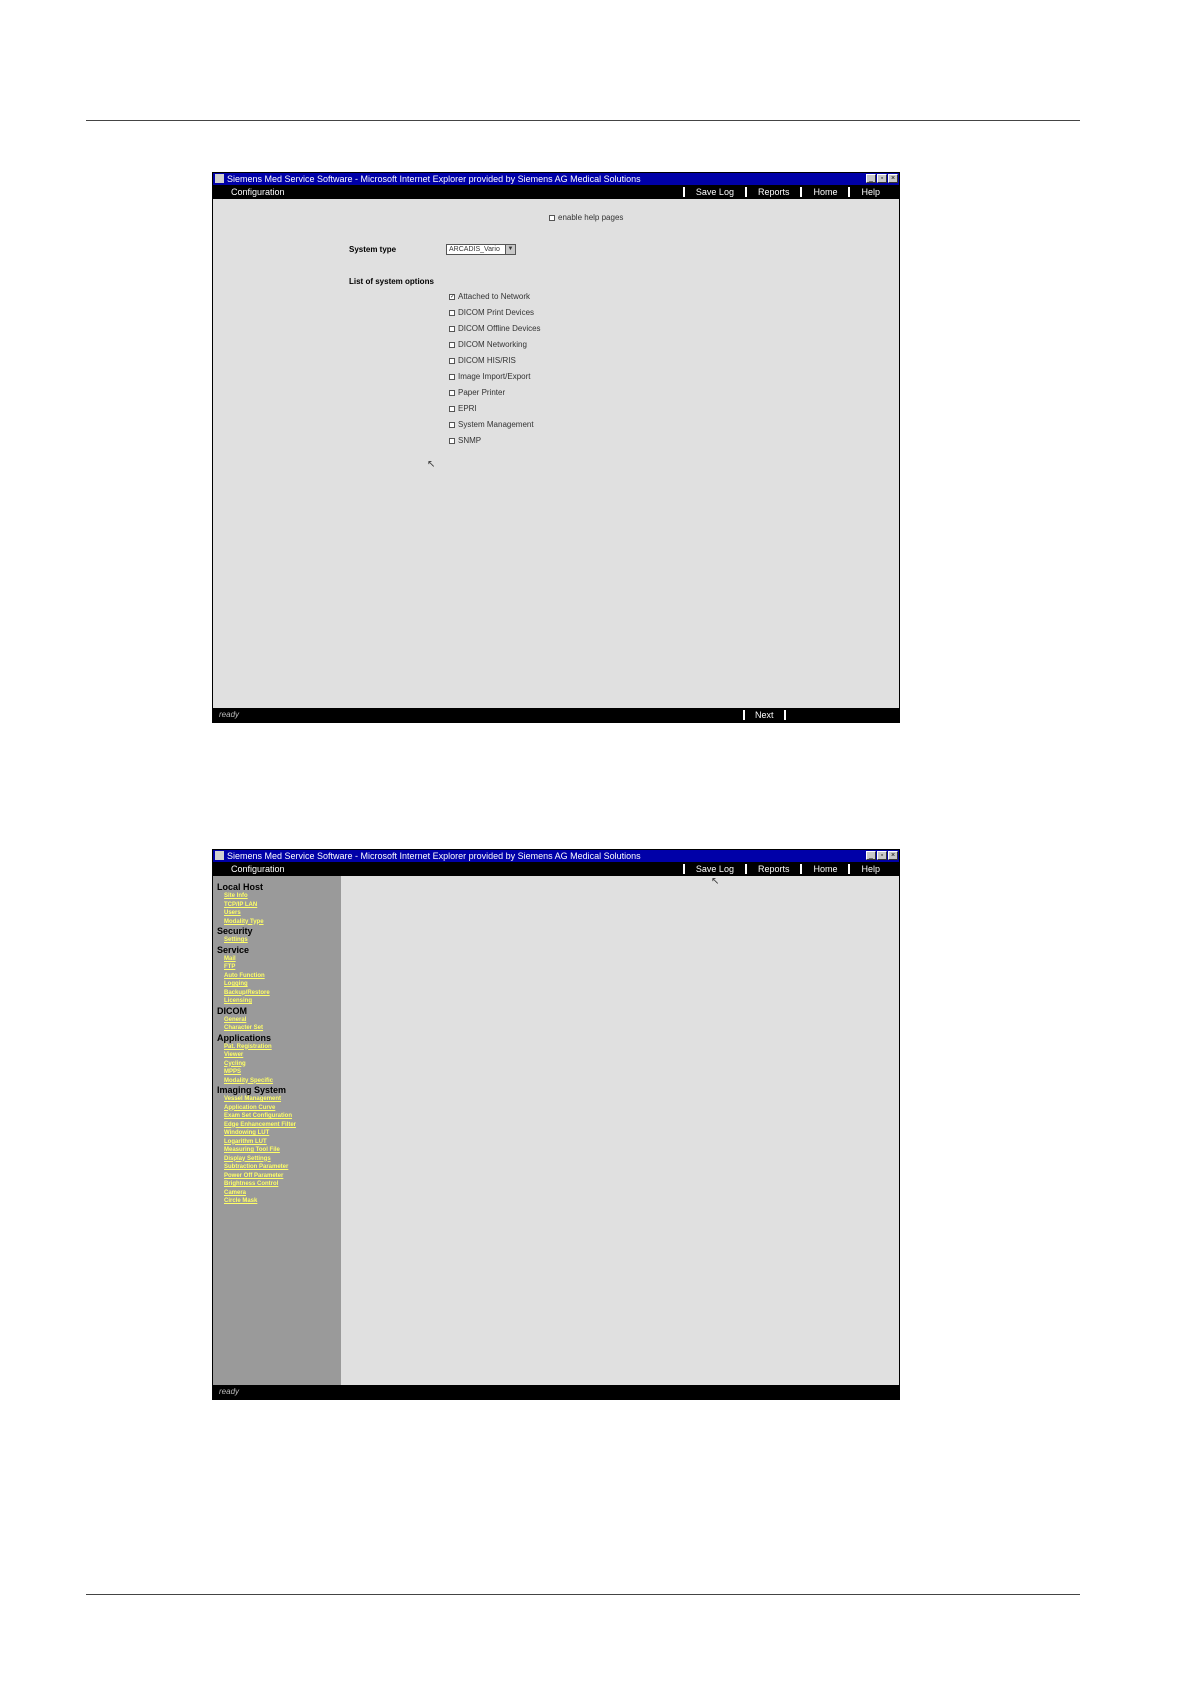  Describe the element at coordinates (277, 976) in the screenshot. I see `nav-link-auto-function: Auto Function` at that location.